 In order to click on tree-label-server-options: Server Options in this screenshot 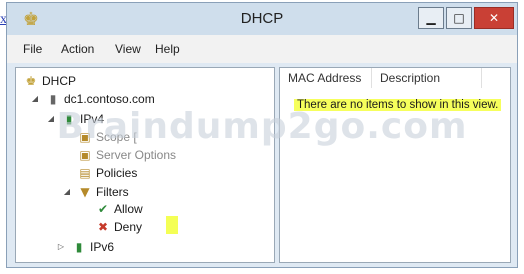, I will do `click(136, 155)`.